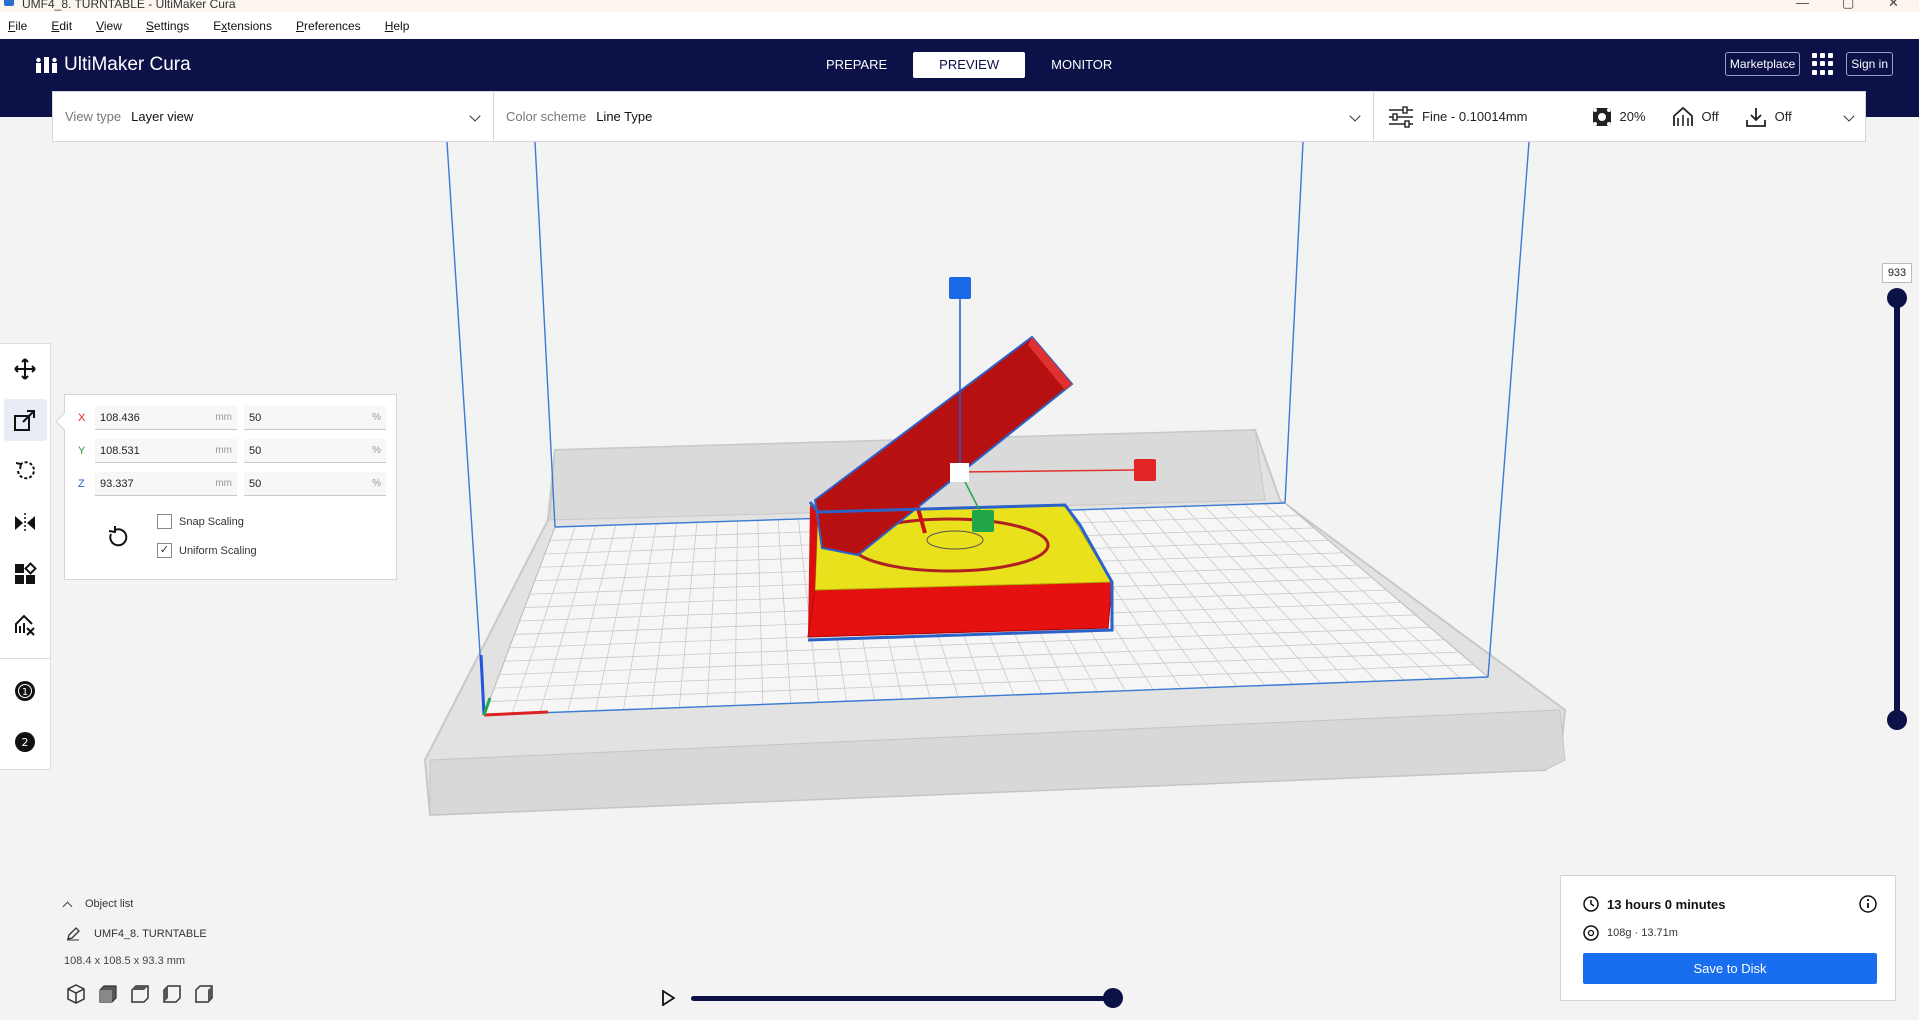  Describe the element at coordinates (82, 418) in the screenshot. I see `axis-x-label: X` at that location.